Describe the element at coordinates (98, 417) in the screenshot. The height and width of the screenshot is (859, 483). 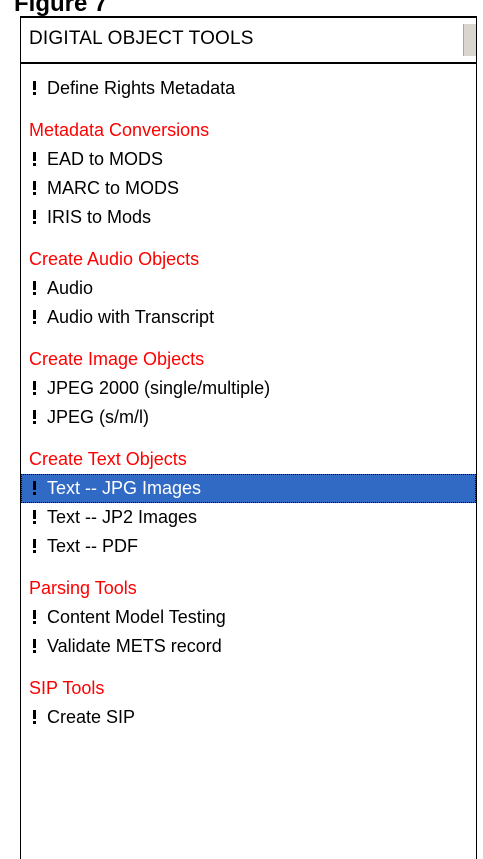
I see `tool-item-label: JPEG (s/m/l)` at that location.